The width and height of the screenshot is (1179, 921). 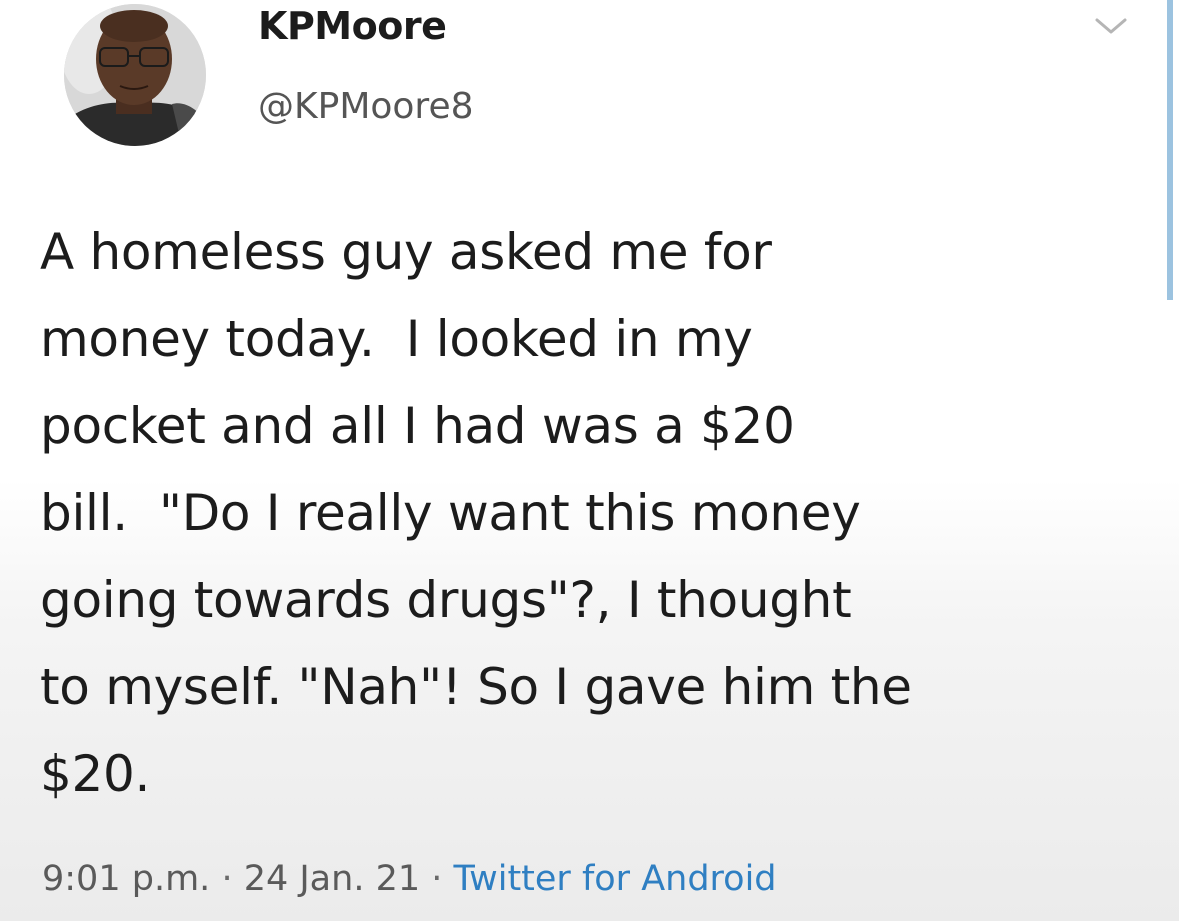 What do you see at coordinates (332, 879) in the screenshot?
I see `tweet-date: 24 Jan. 21` at bounding box center [332, 879].